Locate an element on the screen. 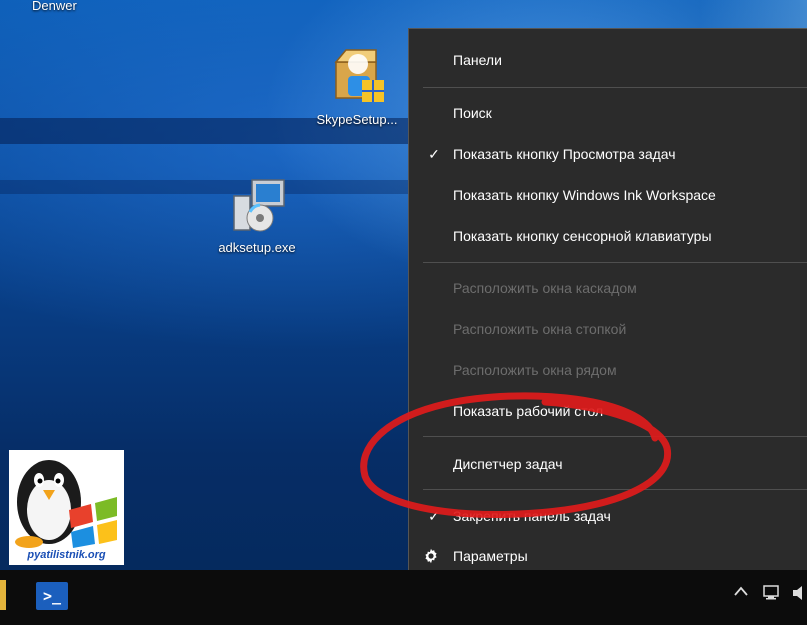 The image size is (807, 625). menu-item-label: Показать рабочий стол is located at coordinates (528, 411).